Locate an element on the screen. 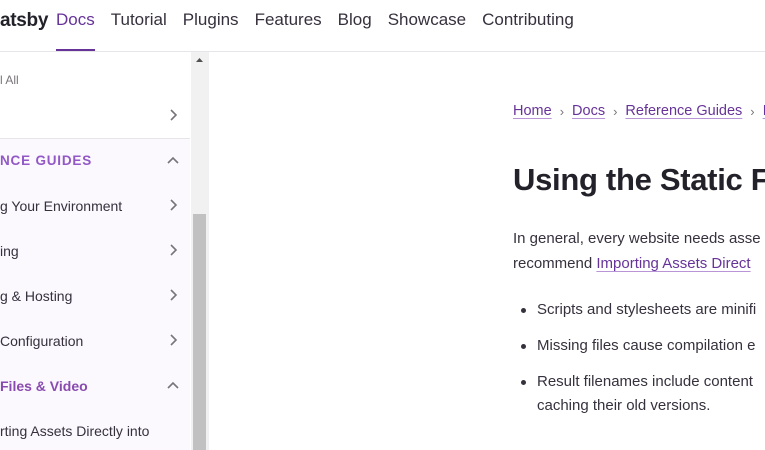  sidebar-item-label: rting Assets Directly into is located at coordinates (75, 431).